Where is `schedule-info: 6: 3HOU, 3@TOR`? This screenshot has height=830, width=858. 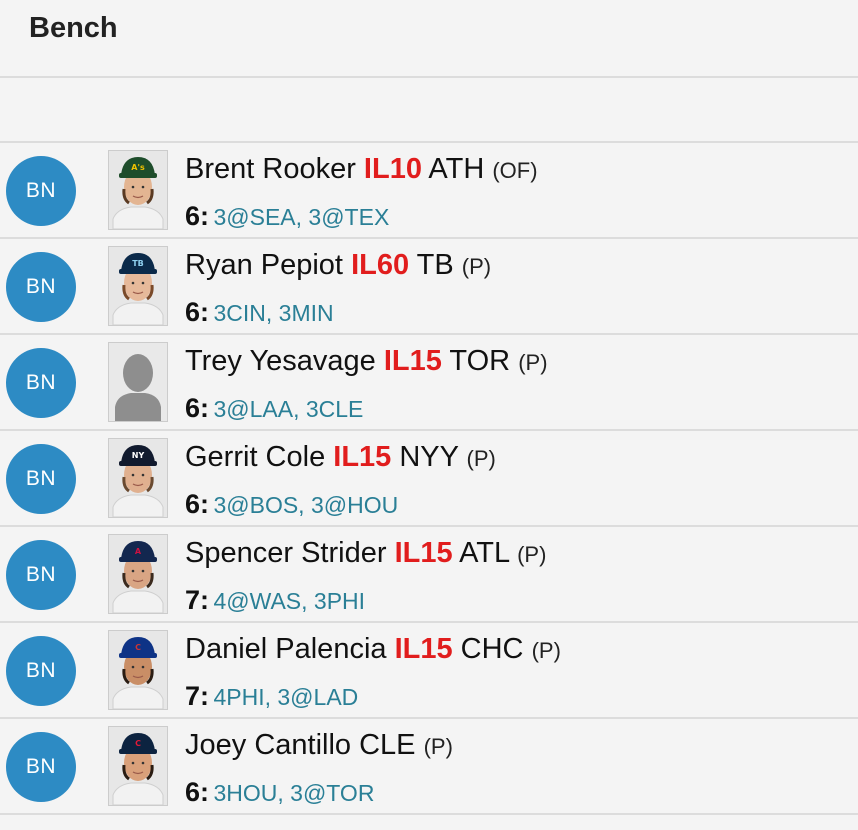
schedule-info: 6: 3HOU, 3@TOR is located at coordinates (279, 792).